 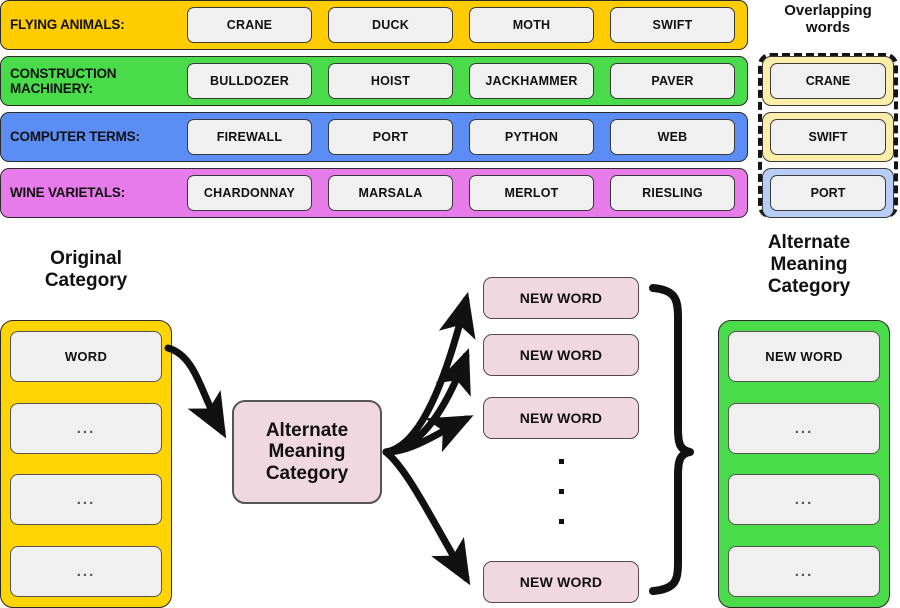 I want to click on overlap-word: CRANE, so click(x=828, y=81).